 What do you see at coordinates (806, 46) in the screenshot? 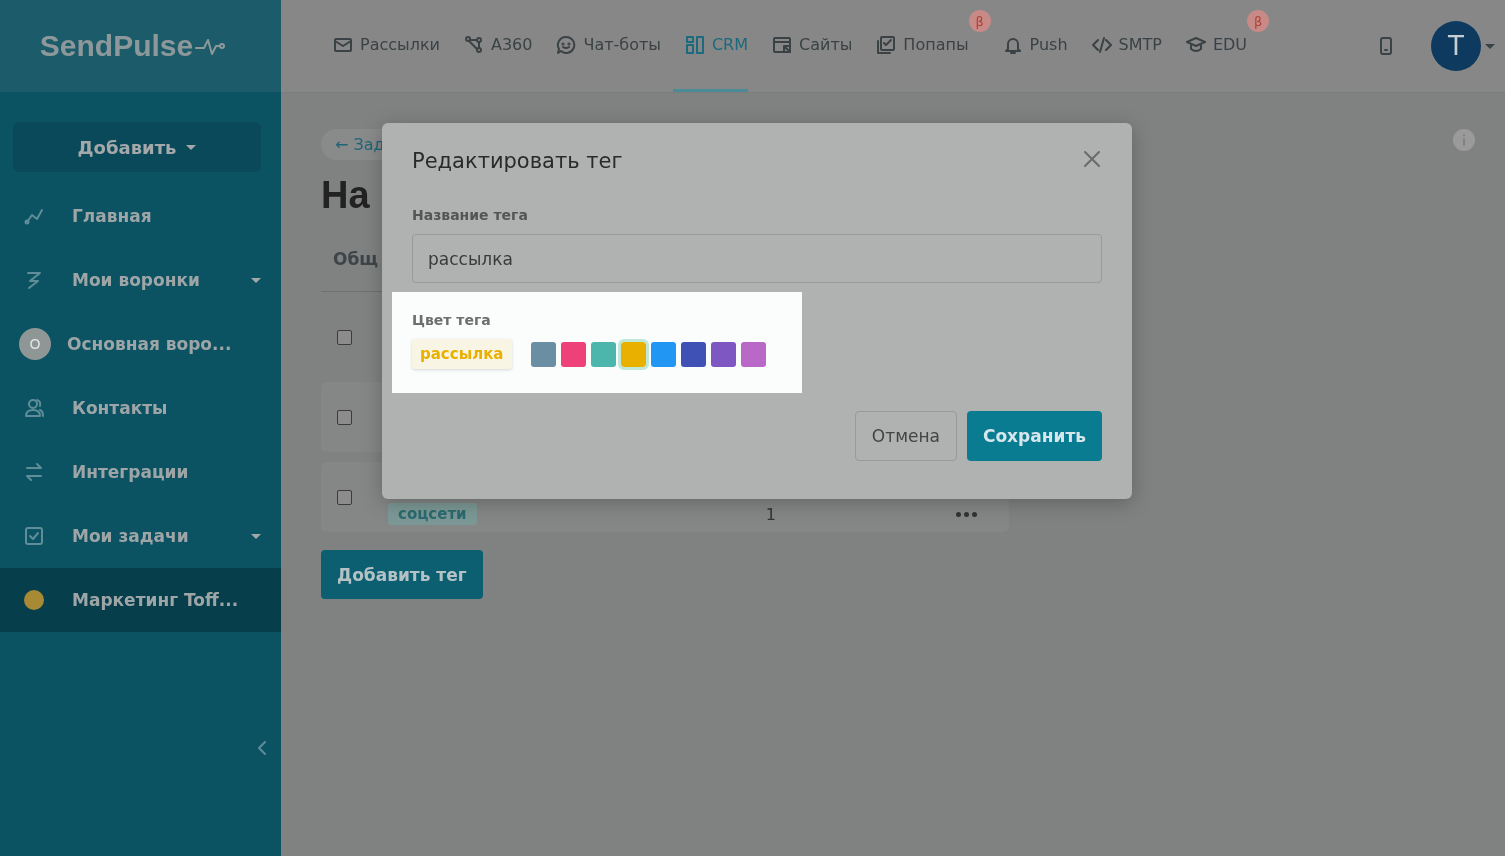
I see `nav-tab: Сайты` at bounding box center [806, 46].